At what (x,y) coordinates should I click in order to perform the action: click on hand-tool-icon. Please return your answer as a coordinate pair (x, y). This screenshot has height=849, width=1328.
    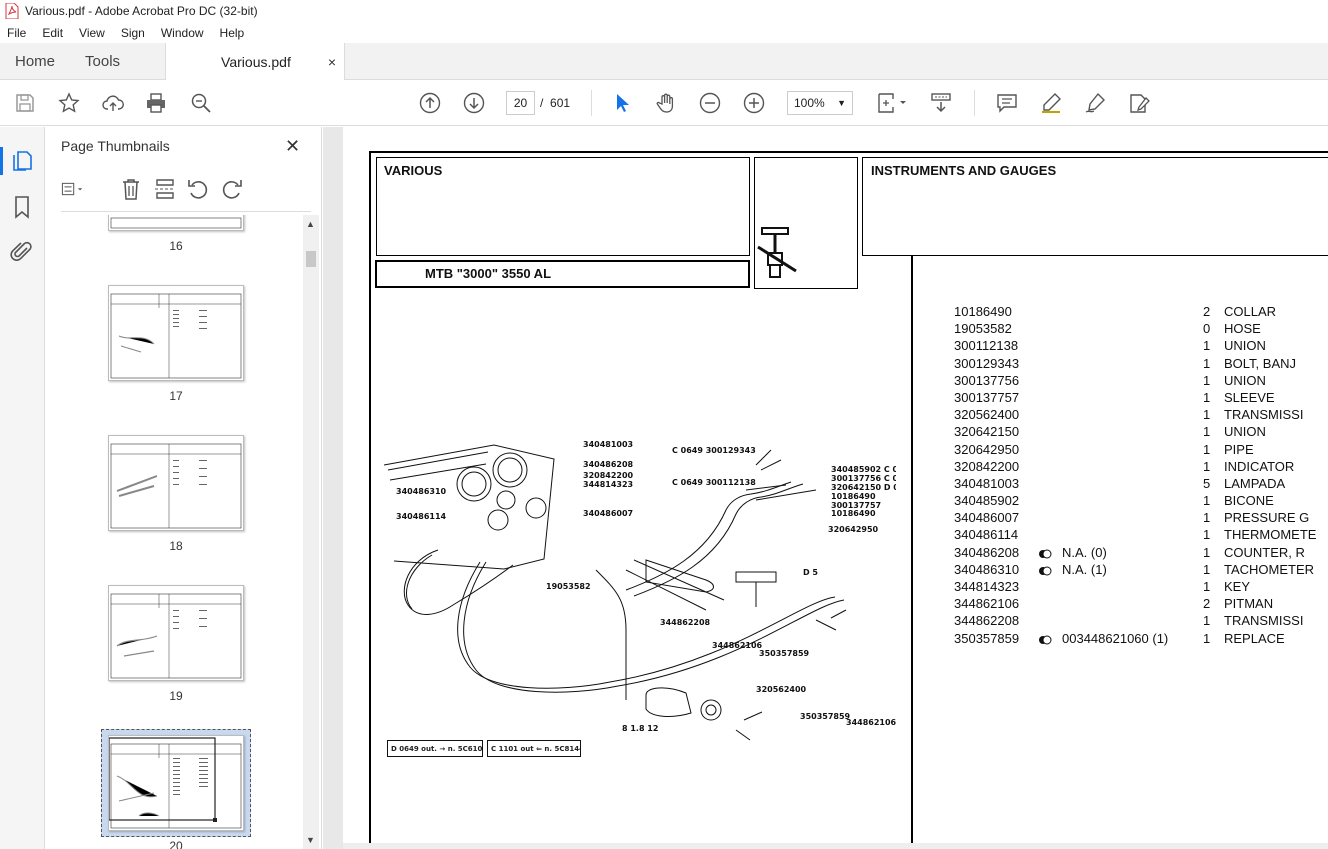
    Looking at the image, I should click on (666, 103).